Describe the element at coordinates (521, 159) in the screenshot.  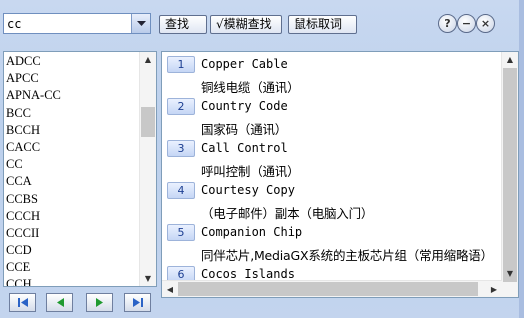
I see `window-edge` at that location.